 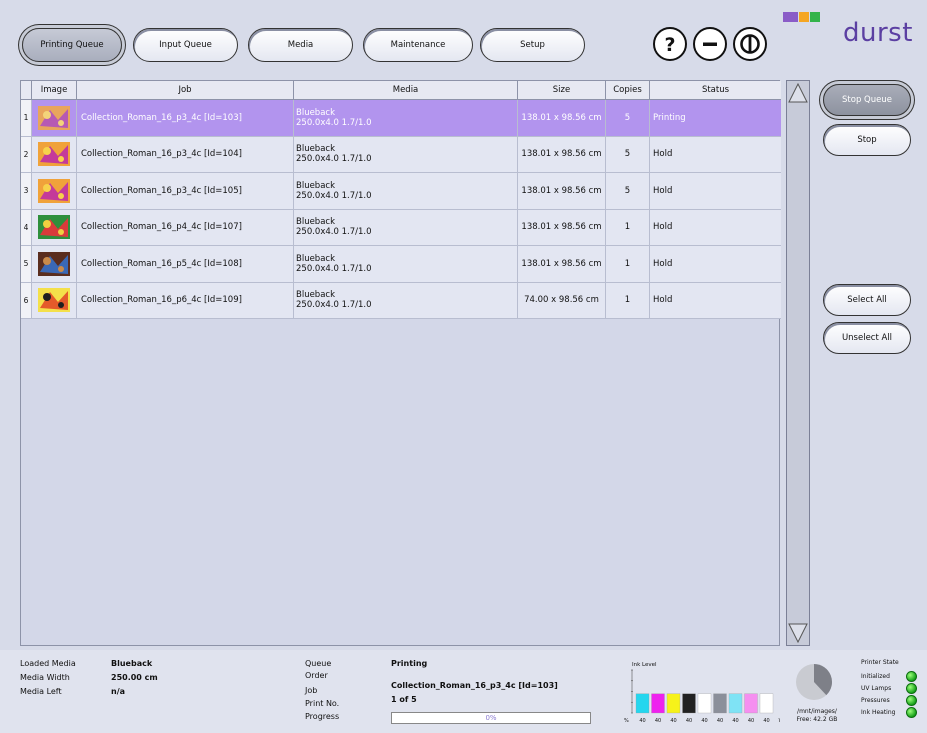 I want to click on button-label: Unselect All, so click(x=867, y=338).